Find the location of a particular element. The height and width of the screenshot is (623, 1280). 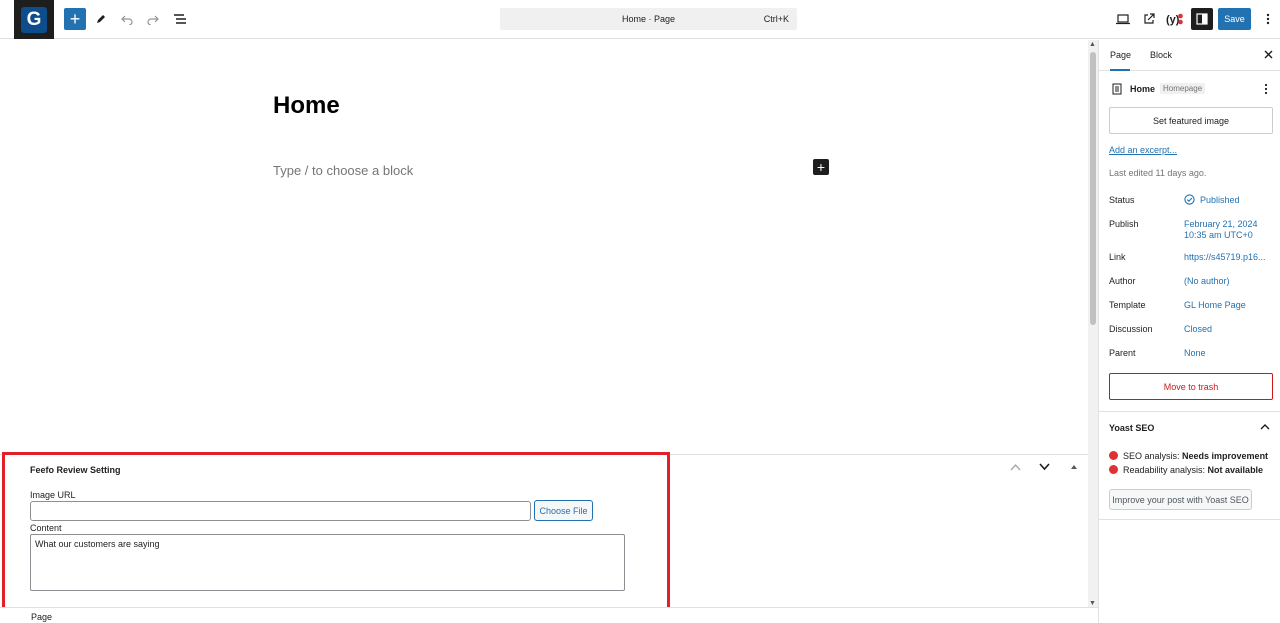

scroll-down-icon: ▼ is located at coordinates (1092, 603).